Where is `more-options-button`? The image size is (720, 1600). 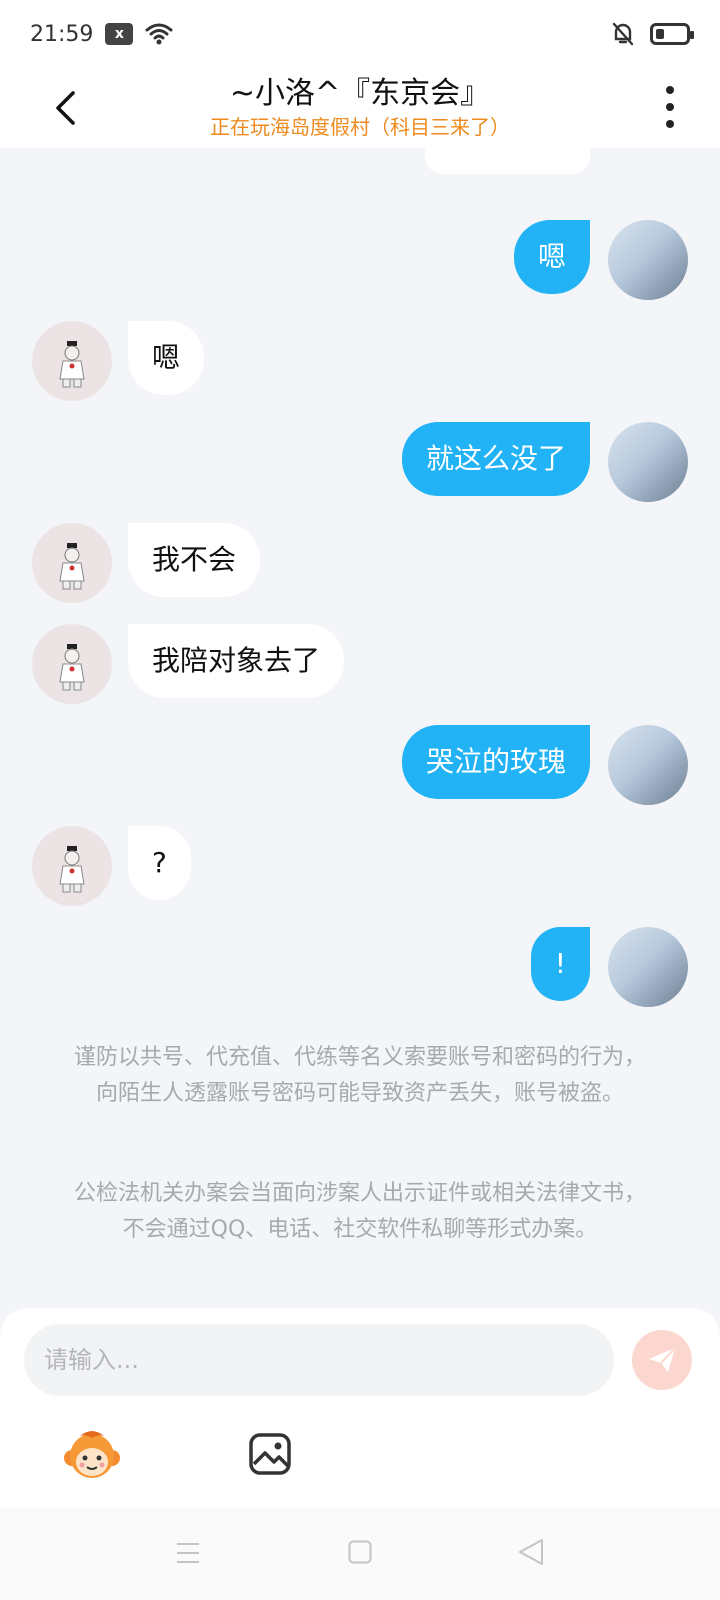 more-options-button is located at coordinates (670, 107).